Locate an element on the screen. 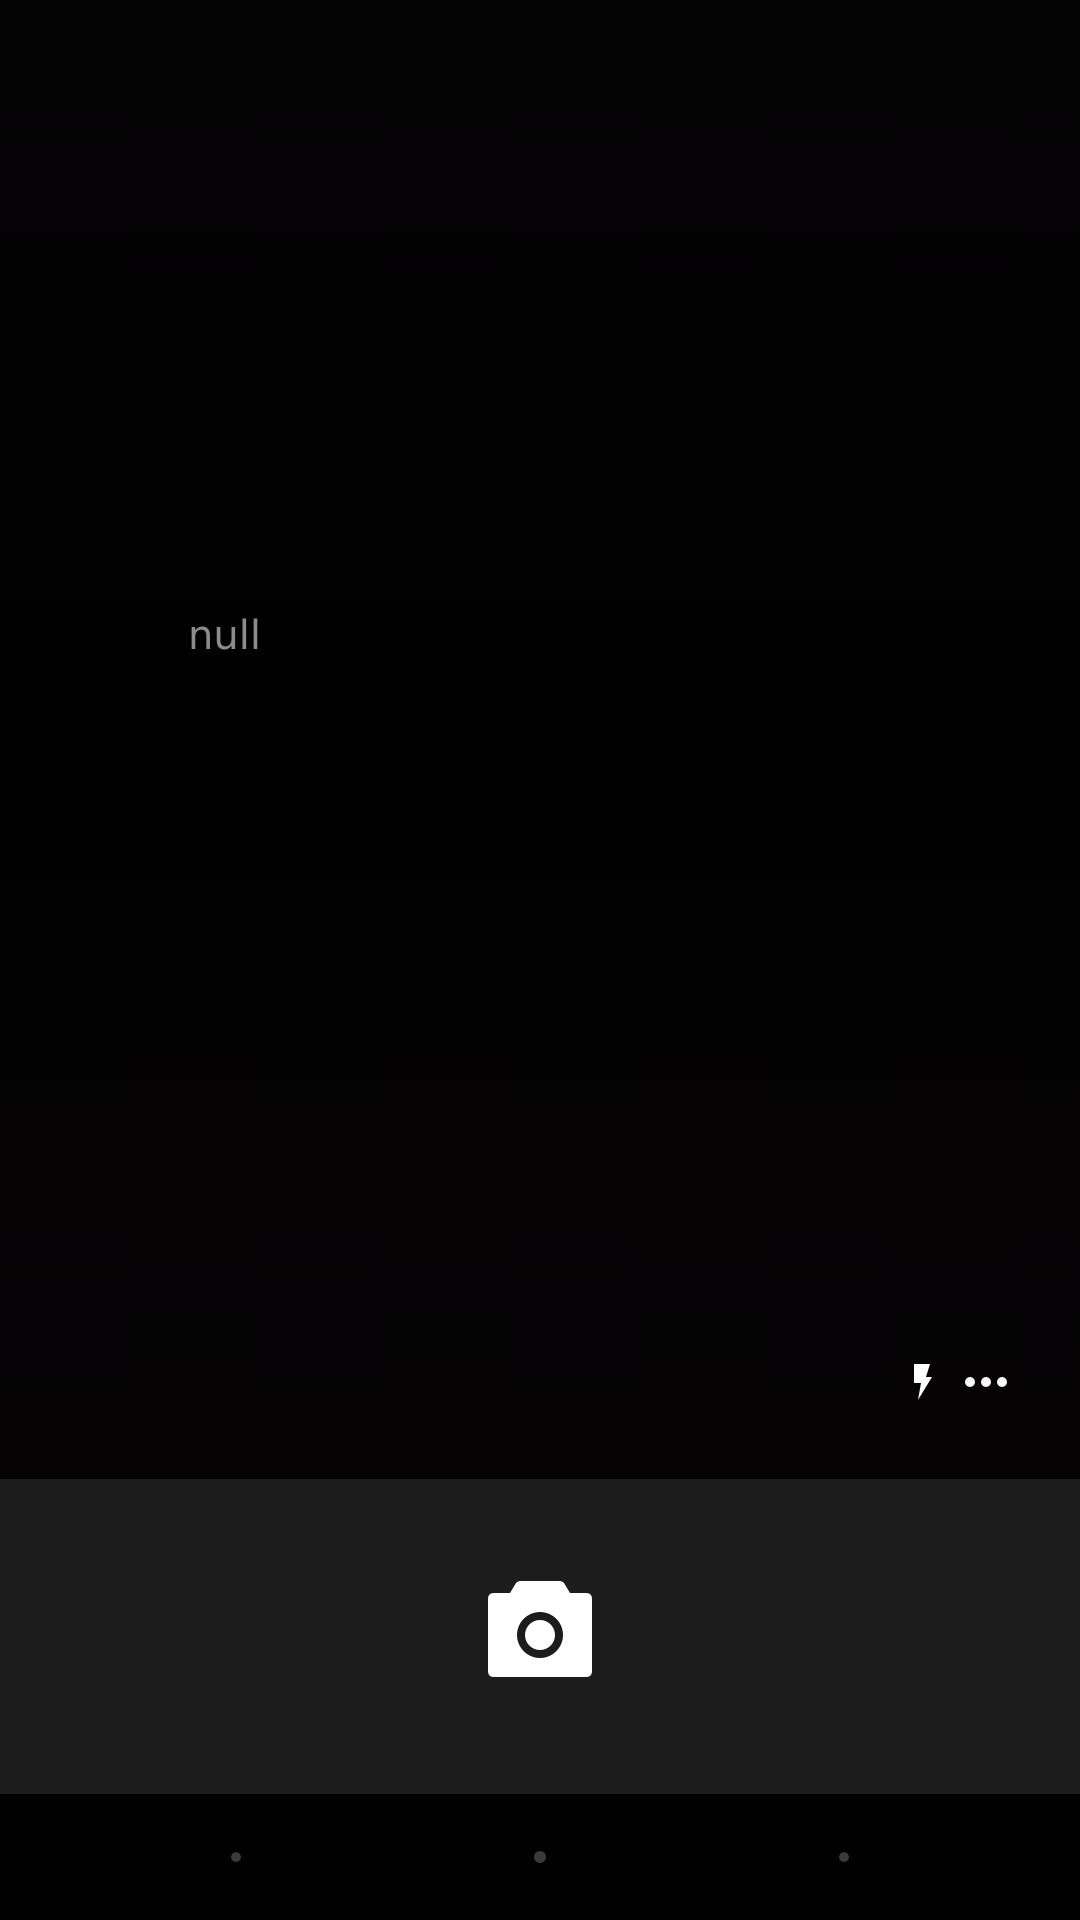 The image size is (1080, 1920). shutter-button is located at coordinates (540, 1629).